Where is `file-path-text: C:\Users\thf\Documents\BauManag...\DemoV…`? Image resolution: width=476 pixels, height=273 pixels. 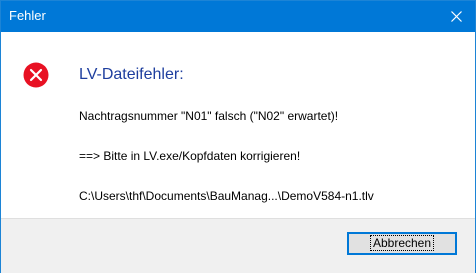 file-path-text: C:\Users\thf\Documents\BauManag...\DemoV… is located at coordinates (226, 196).